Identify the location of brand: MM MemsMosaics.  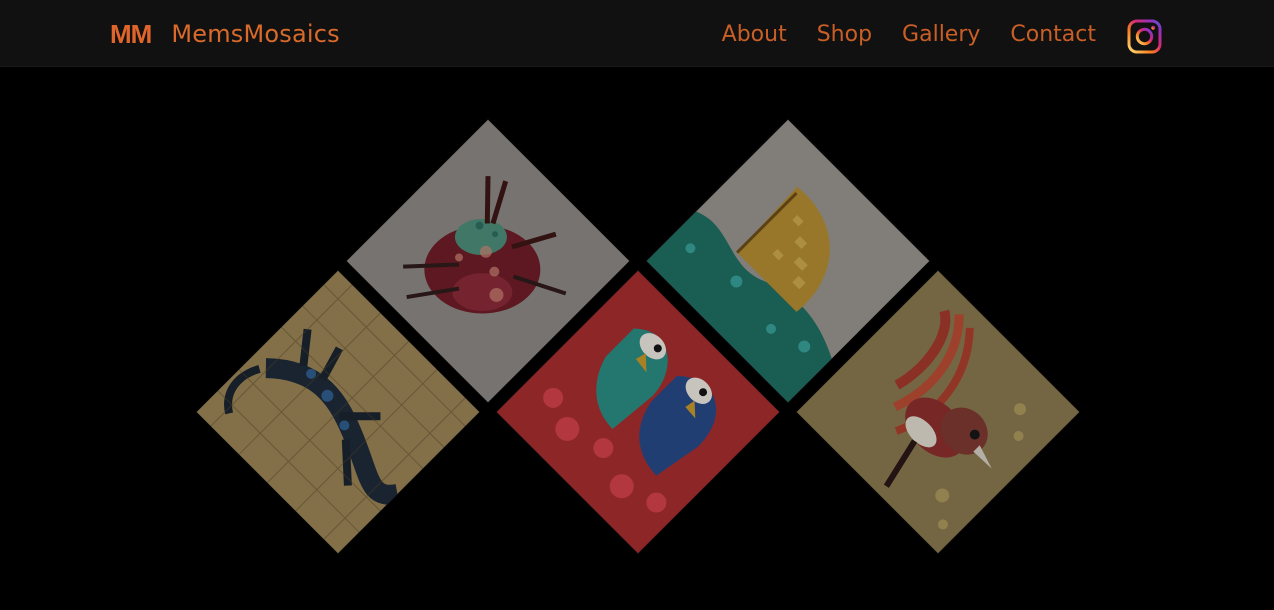
(225, 34).